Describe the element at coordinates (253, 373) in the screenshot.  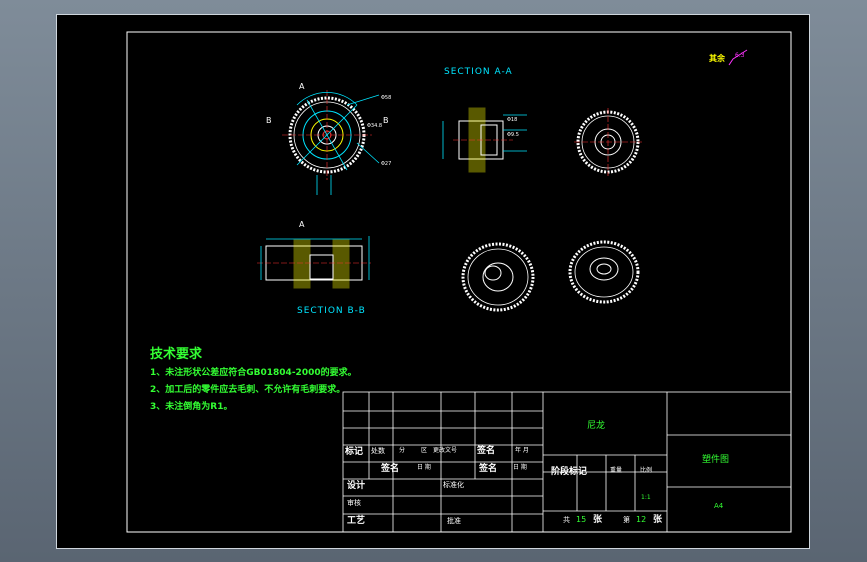
I see `tech-req-item-1: 1、未注形状公差应符合GB01804-2000的要求。` at that location.